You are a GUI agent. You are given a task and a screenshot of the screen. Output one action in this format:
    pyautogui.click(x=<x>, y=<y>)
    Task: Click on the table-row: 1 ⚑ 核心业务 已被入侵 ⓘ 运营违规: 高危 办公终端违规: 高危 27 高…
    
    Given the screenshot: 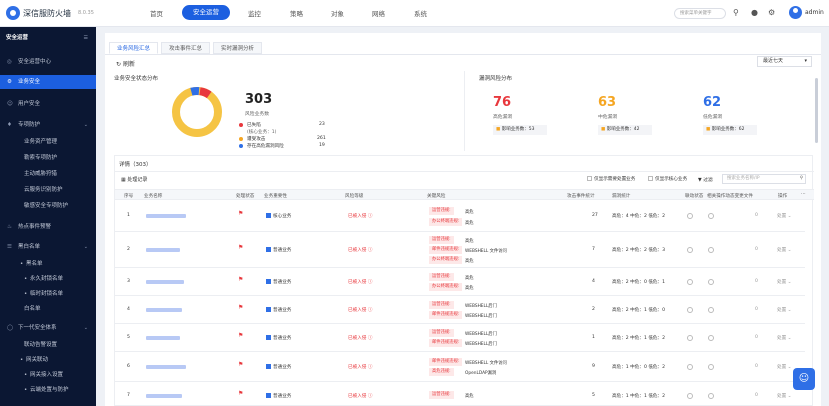 What is the action you would take?
    pyautogui.click(x=460, y=216)
    